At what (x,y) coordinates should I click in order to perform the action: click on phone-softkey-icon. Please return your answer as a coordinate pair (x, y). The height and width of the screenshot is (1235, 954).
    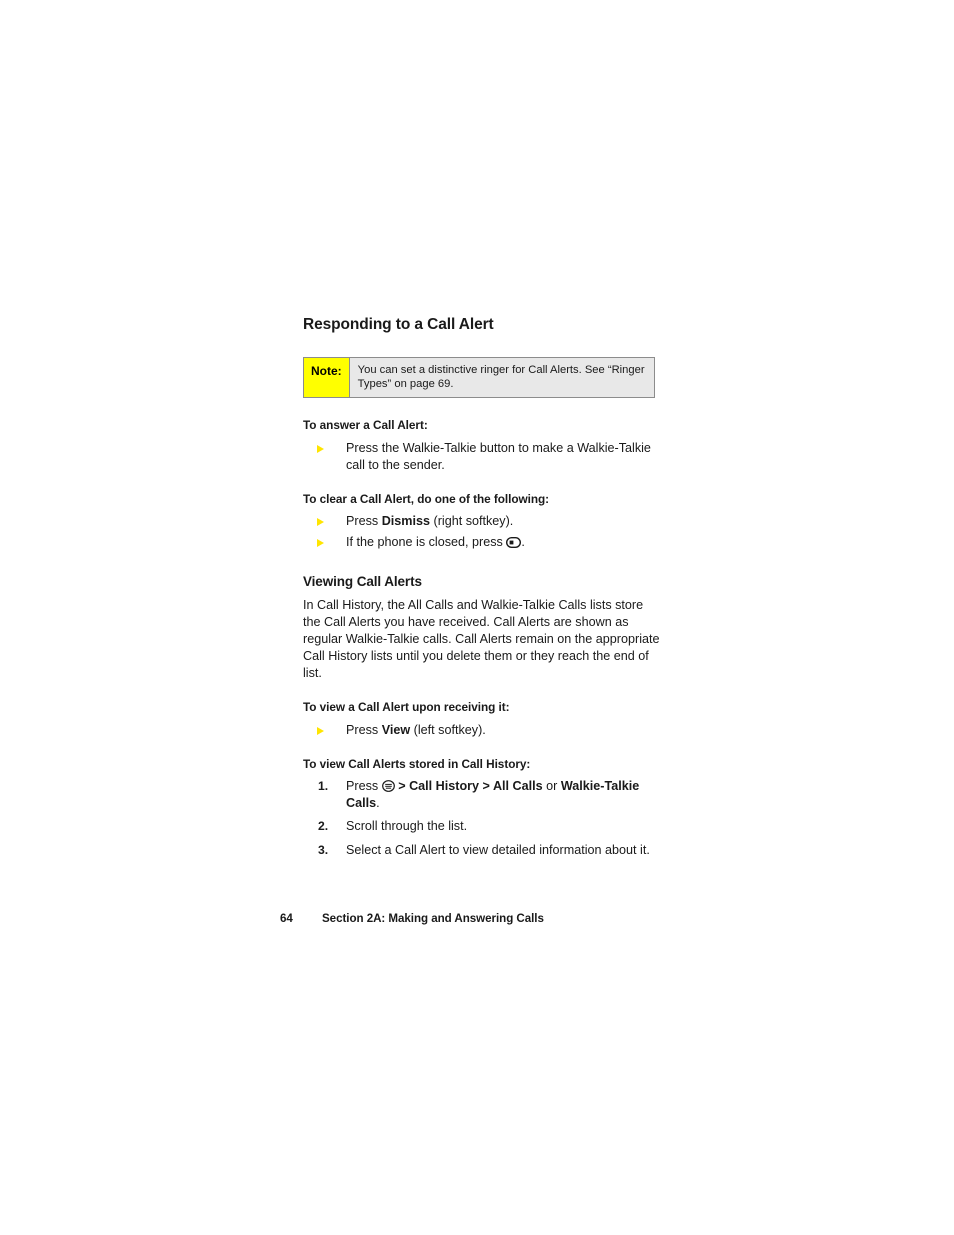
    Looking at the image, I should click on (514, 543).